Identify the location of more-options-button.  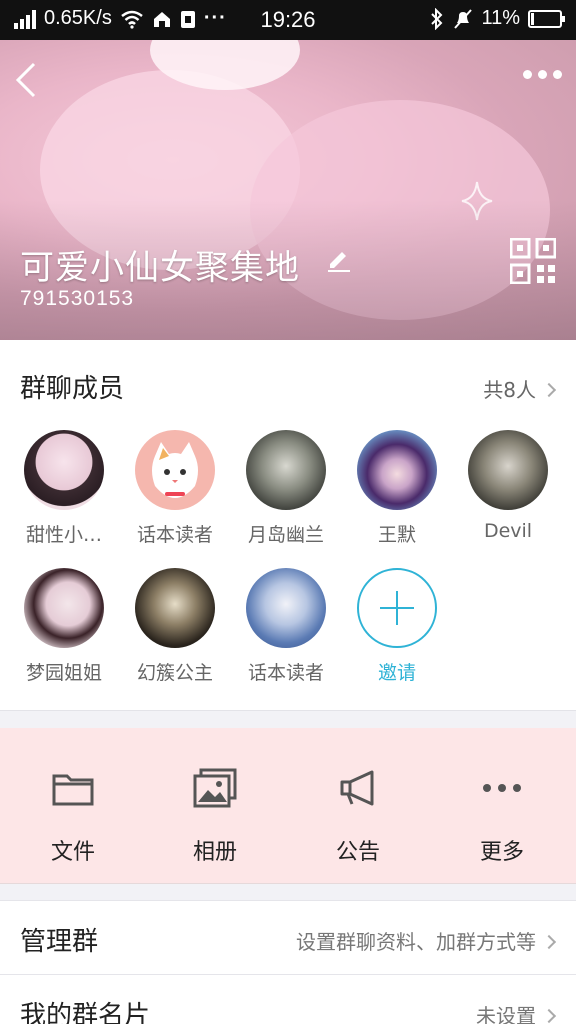
(542, 74).